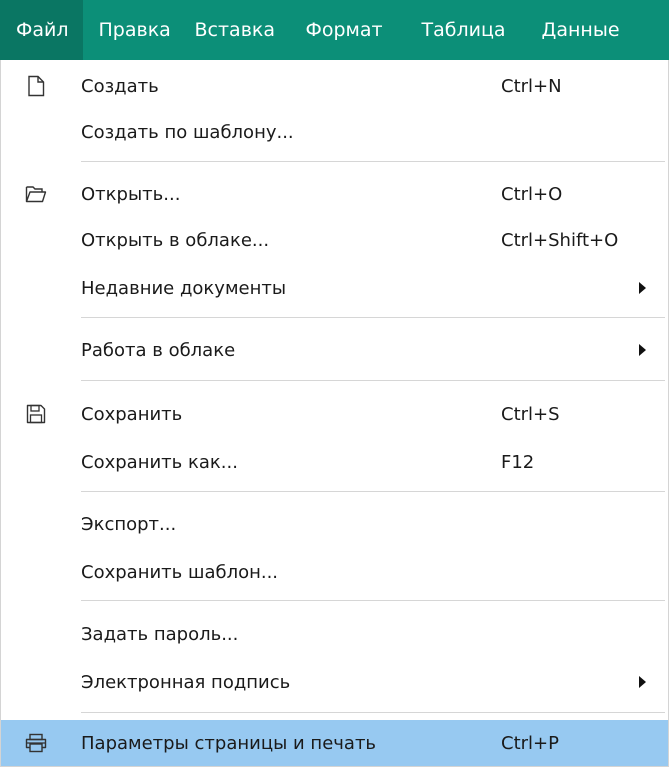 The image size is (669, 767). Describe the element at coordinates (334, 350) in the screenshot. I see `menu-item-cloud-work: Работа в облаке` at that location.